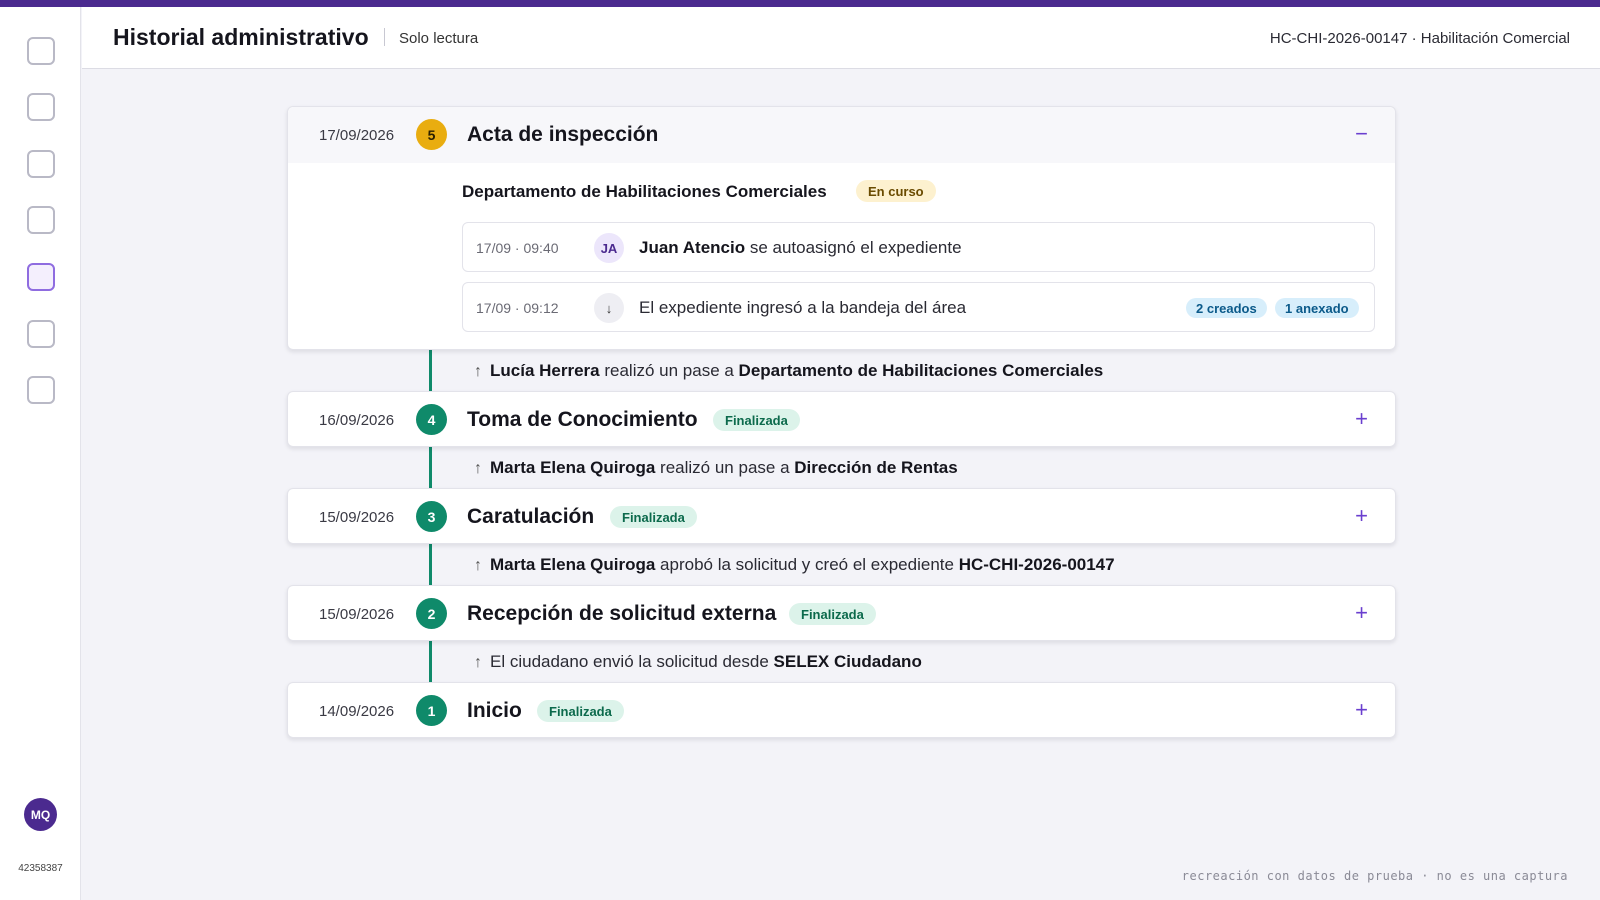 The image size is (1600, 900). I want to click on user-avatar-icon: JA, so click(609, 248).